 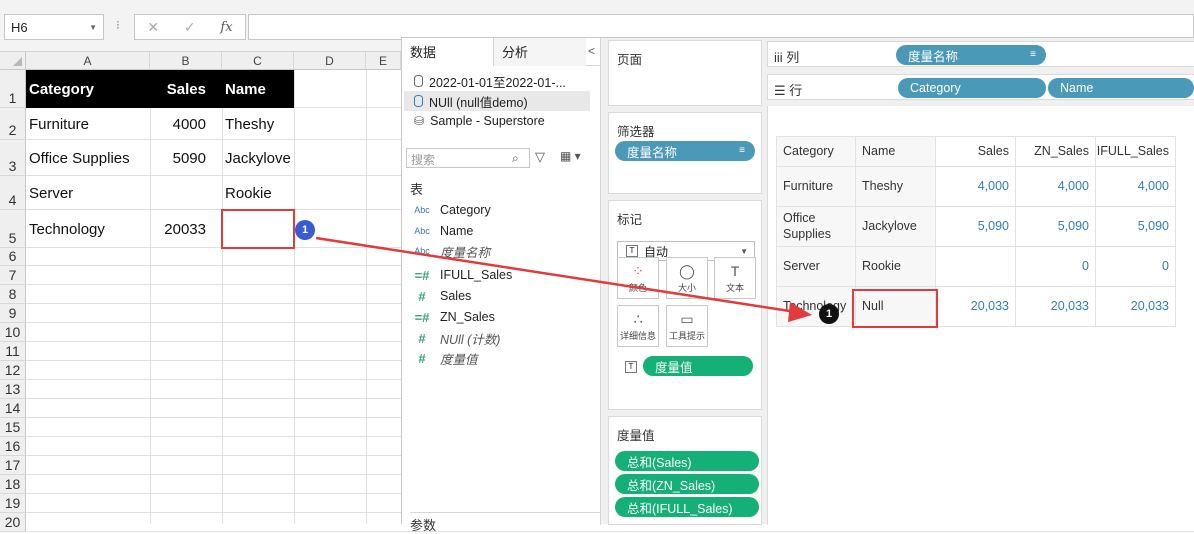 I want to click on grid-line, so click(x=610, y=531).